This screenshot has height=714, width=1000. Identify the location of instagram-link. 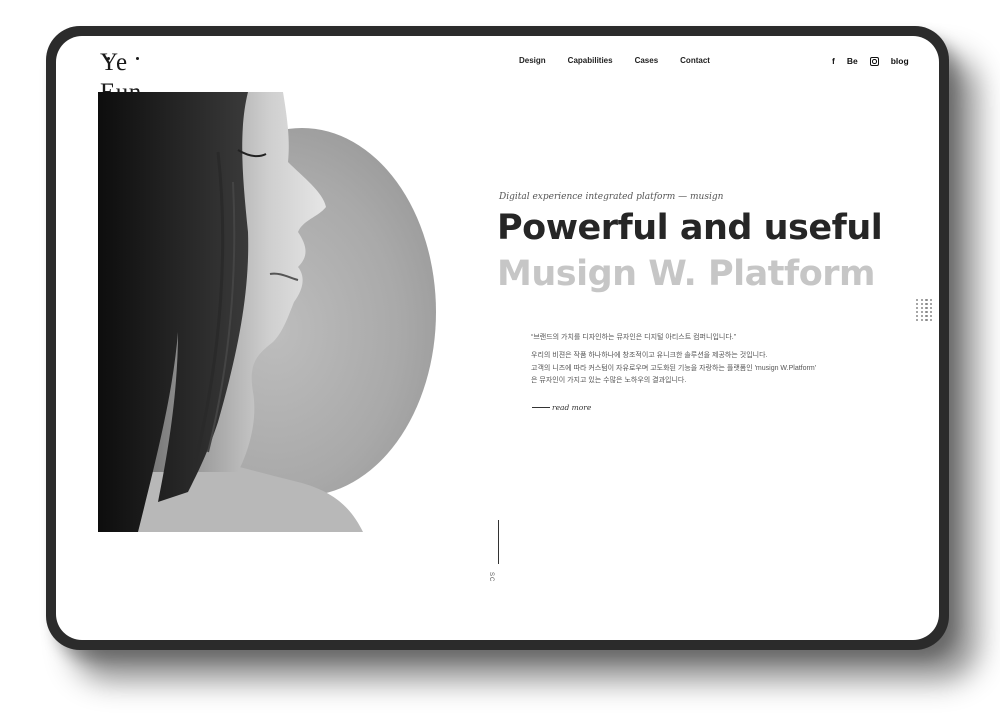
(874, 61).